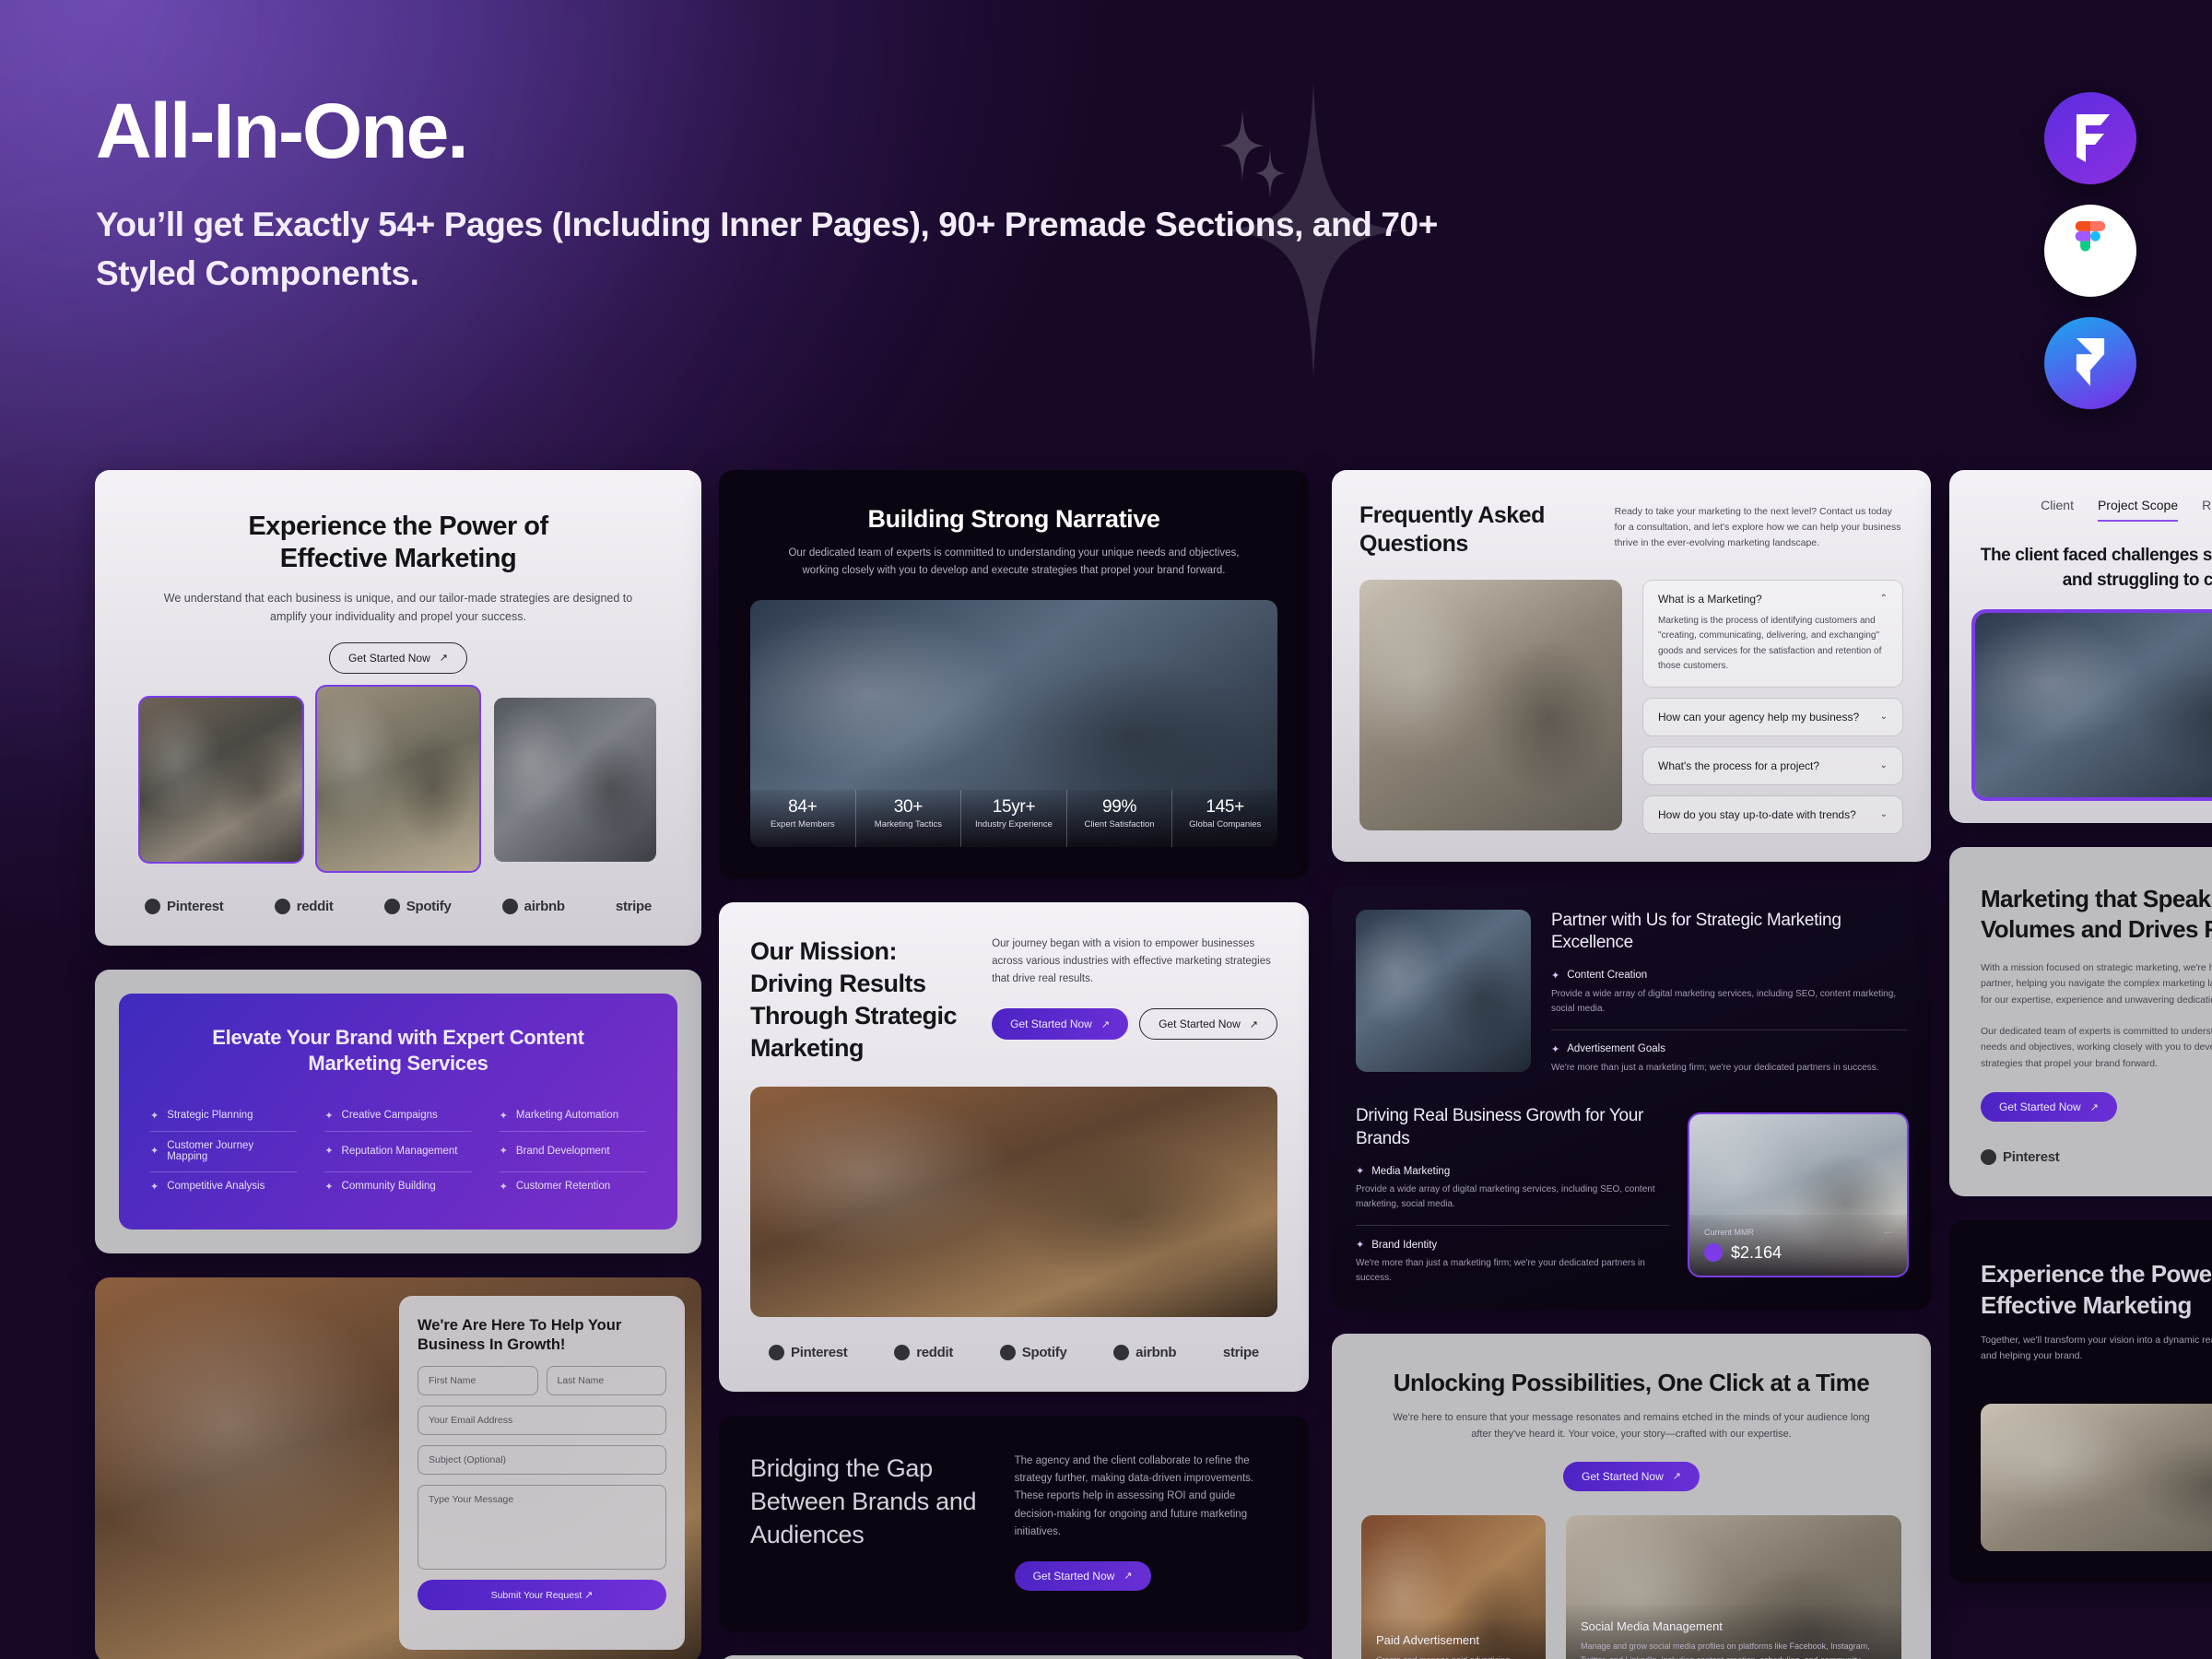 The image size is (2212, 1659). What do you see at coordinates (1014, 1354) in the screenshot?
I see `mission-brand-logos: Pinterest reddit Spotify airbnb stripe` at bounding box center [1014, 1354].